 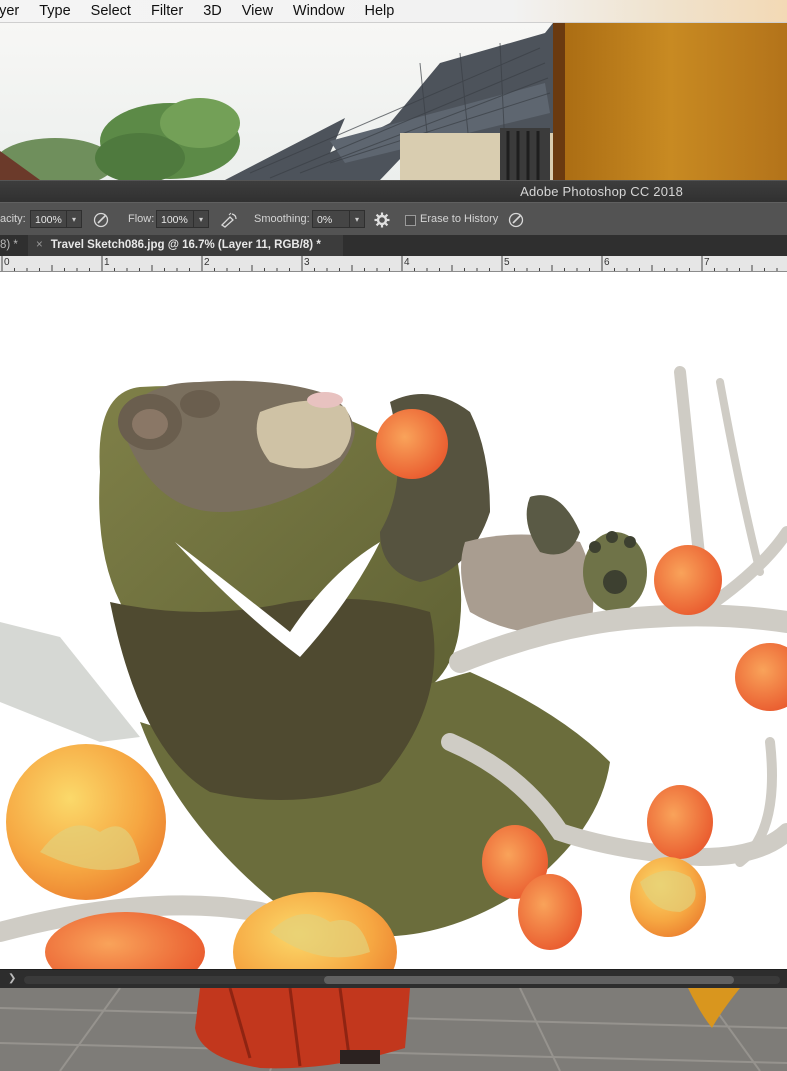 I want to click on menu-item-layer: ayer, so click(x=9, y=11).